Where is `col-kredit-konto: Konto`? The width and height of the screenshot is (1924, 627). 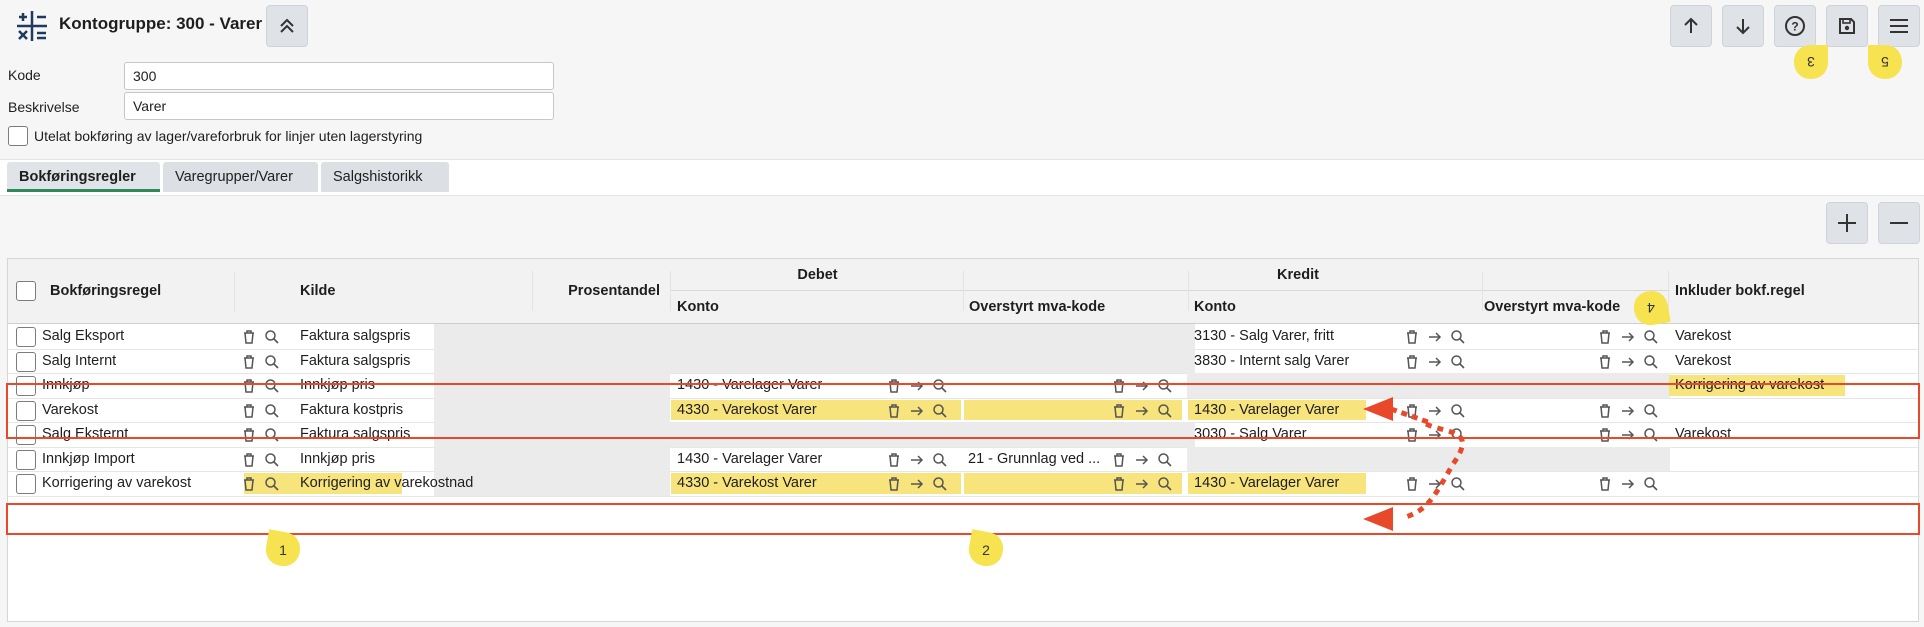
col-kredit-konto: Konto is located at coordinates (1215, 307).